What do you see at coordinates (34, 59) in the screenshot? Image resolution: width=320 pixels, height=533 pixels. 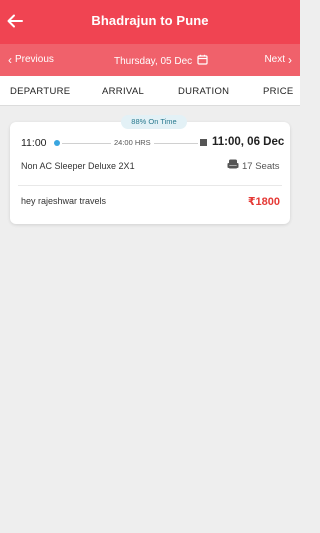 I see `previous-label: Previous` at bounding box center [34, 59].